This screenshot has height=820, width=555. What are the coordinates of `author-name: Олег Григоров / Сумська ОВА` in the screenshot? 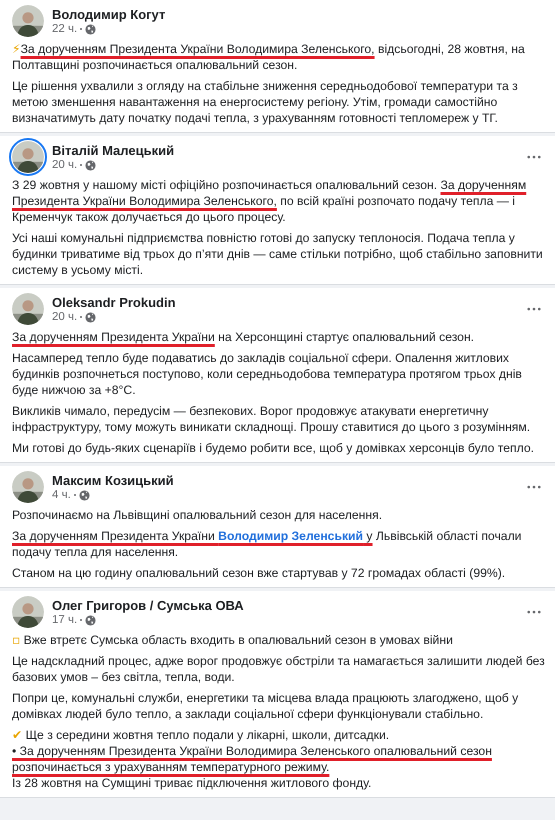 It's located at (148, 605).